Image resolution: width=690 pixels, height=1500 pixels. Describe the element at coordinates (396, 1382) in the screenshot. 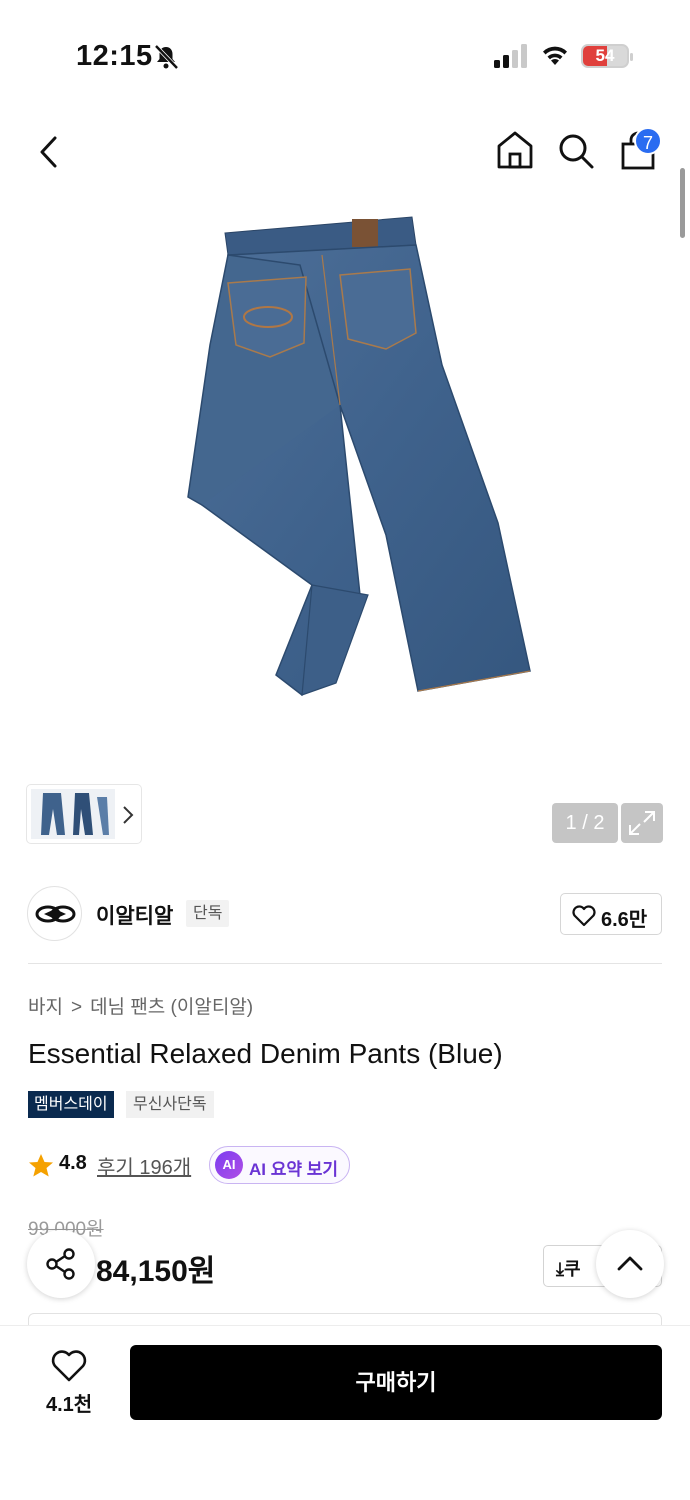

I see `buy-button: 구매하기` at that location.